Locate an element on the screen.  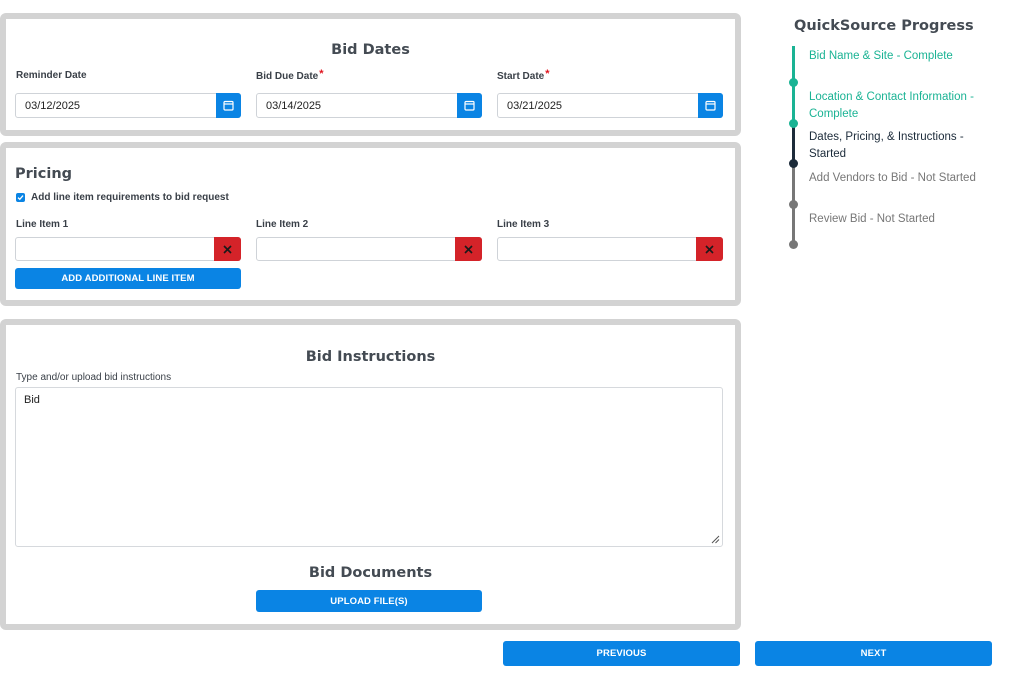
bid-dates-title: Bid Dates is located at coordinates (370, 50).